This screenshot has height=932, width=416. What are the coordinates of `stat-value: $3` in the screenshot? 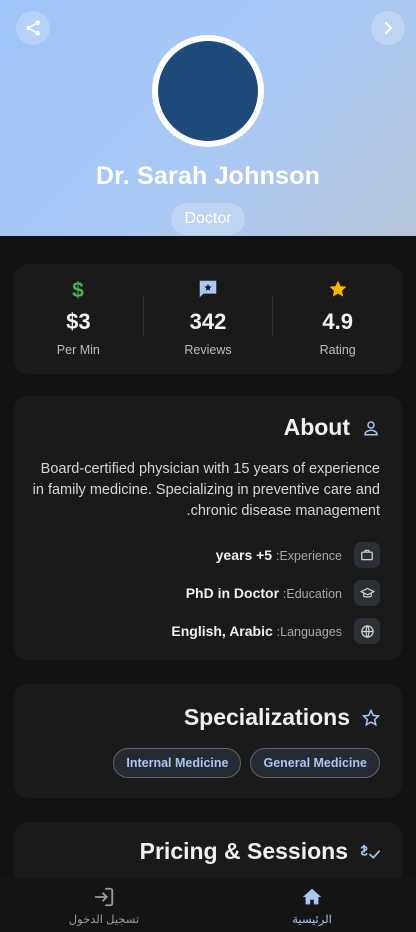 It's located at (78, 321).